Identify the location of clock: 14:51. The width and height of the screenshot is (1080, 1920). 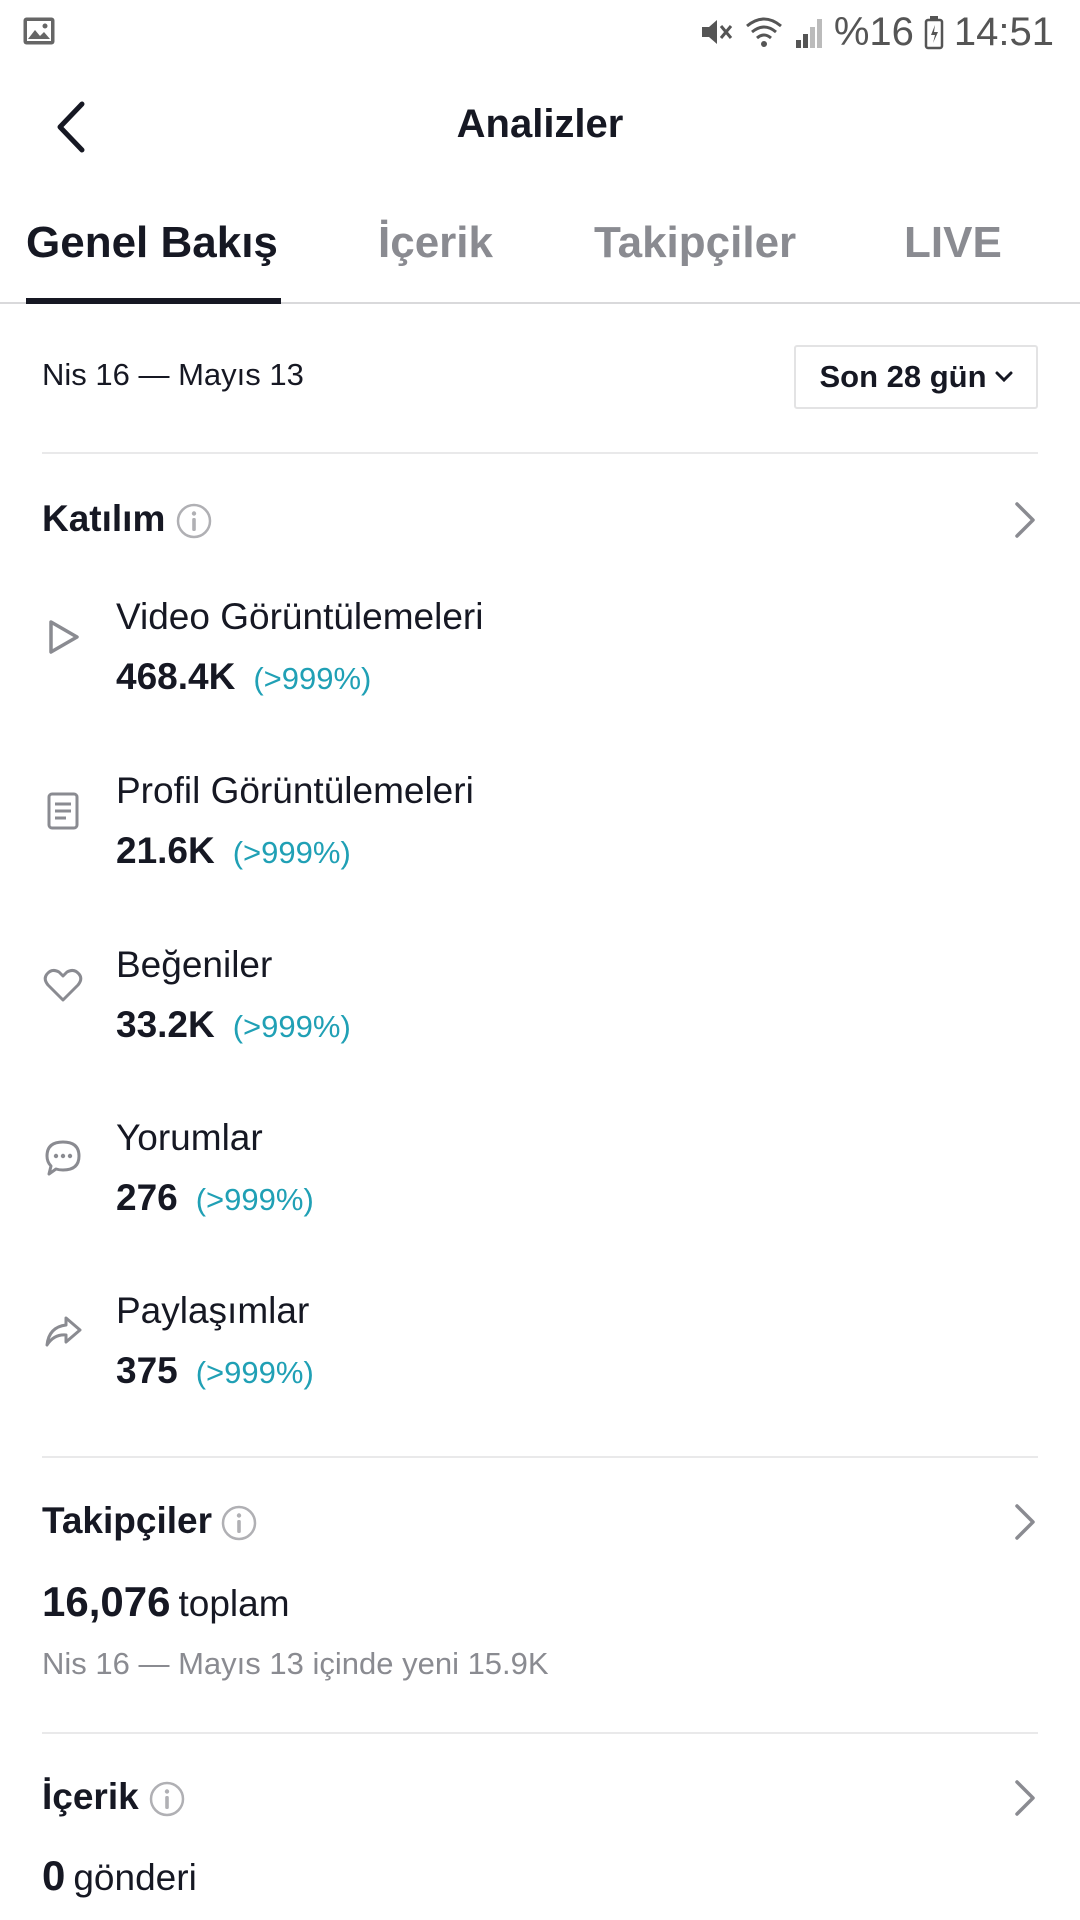
(1003, 31).